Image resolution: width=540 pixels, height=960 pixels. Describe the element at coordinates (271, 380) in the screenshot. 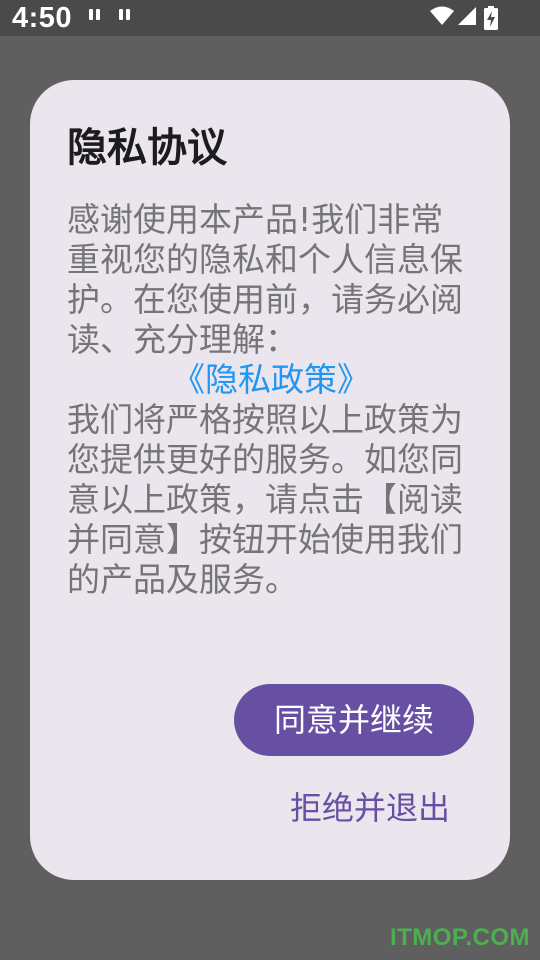

I see `privacy-policy-link: 《隐私政策》` at that location.